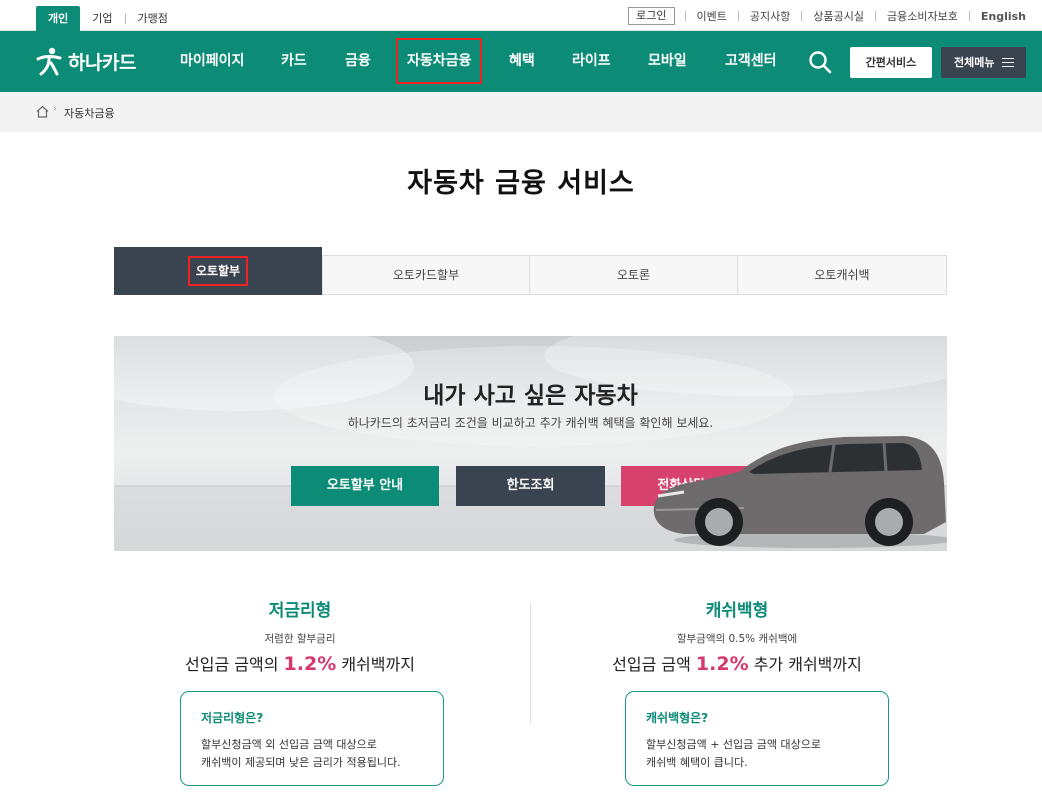 The width and height of the screenshot is (1042, 798). I want to click on menu-life: 라이프, so click(591, 61).